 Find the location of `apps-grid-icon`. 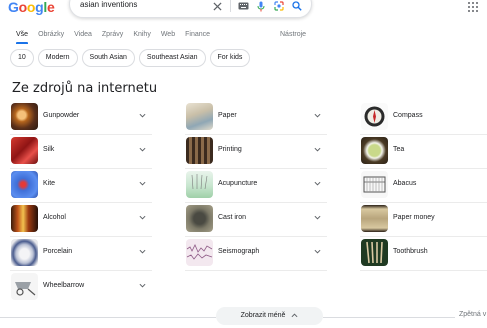

apps-grid-icon is located at coordinates (473, 7).